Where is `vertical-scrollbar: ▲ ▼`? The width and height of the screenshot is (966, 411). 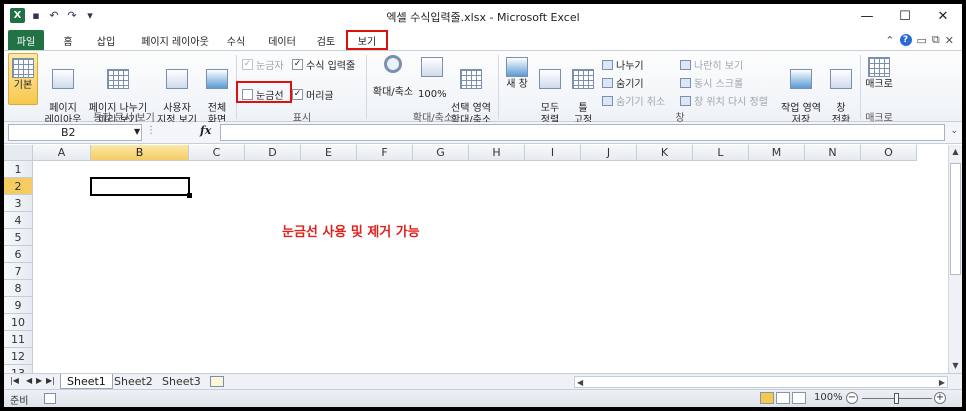 vertical-scrollbar: ▲ ▼ is located at coordinates (955, 259).